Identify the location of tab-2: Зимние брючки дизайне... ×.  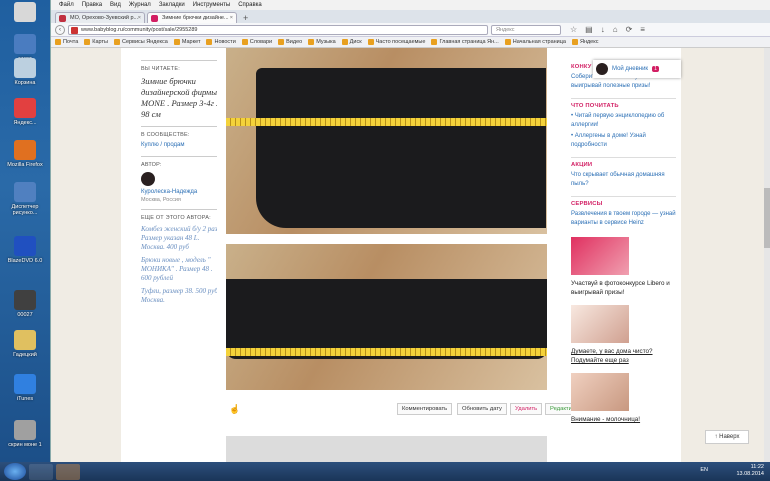
(192, 17).